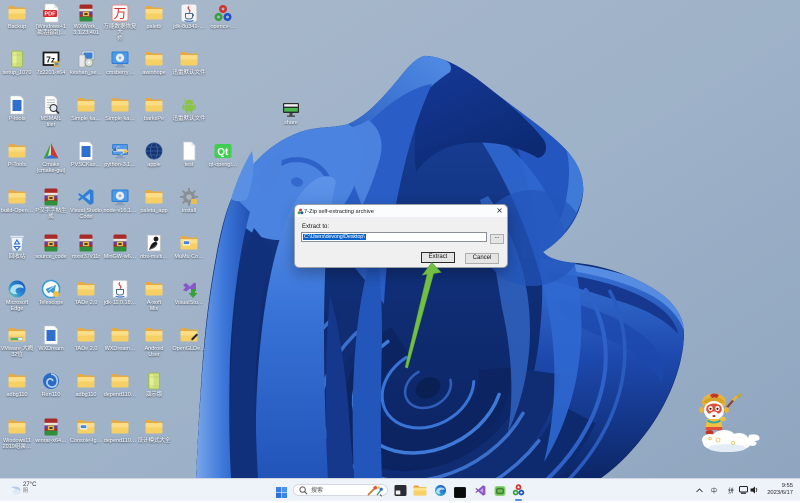 The height and width of the screenshot is (503, 800). I want to click on svg-text: 万, so click(119, 13).